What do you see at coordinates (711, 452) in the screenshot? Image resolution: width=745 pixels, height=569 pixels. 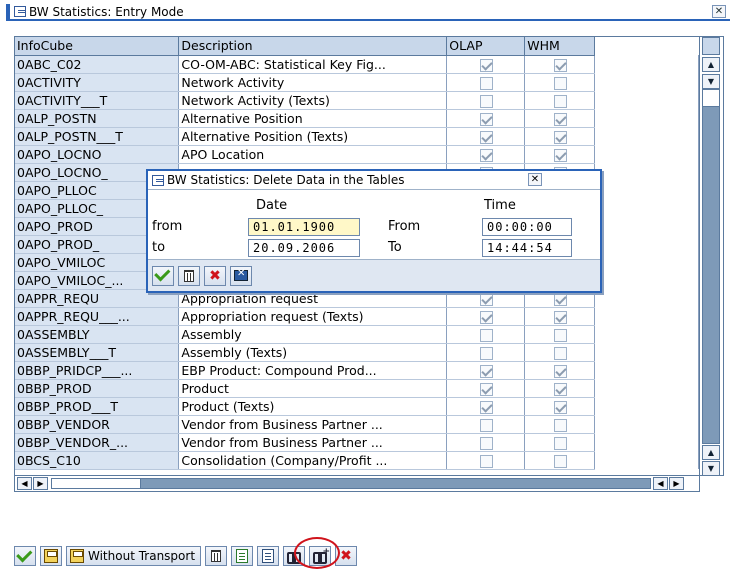 I see `scroll-page-up-icon: ▲` at bounding box center [711, 452].